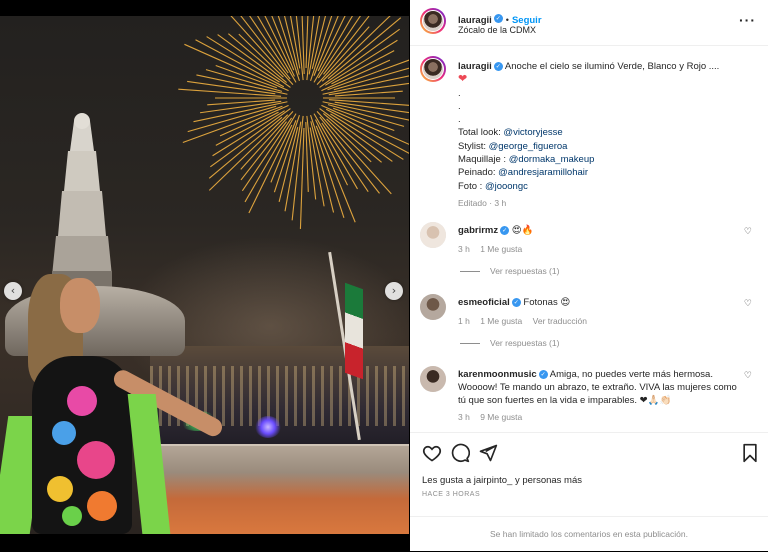 This screenshot has height=552, width=768. What do you see at coordinates (354, 331) in the screenshot?
I see `mexico-flag` at bounding box center [354, 331].